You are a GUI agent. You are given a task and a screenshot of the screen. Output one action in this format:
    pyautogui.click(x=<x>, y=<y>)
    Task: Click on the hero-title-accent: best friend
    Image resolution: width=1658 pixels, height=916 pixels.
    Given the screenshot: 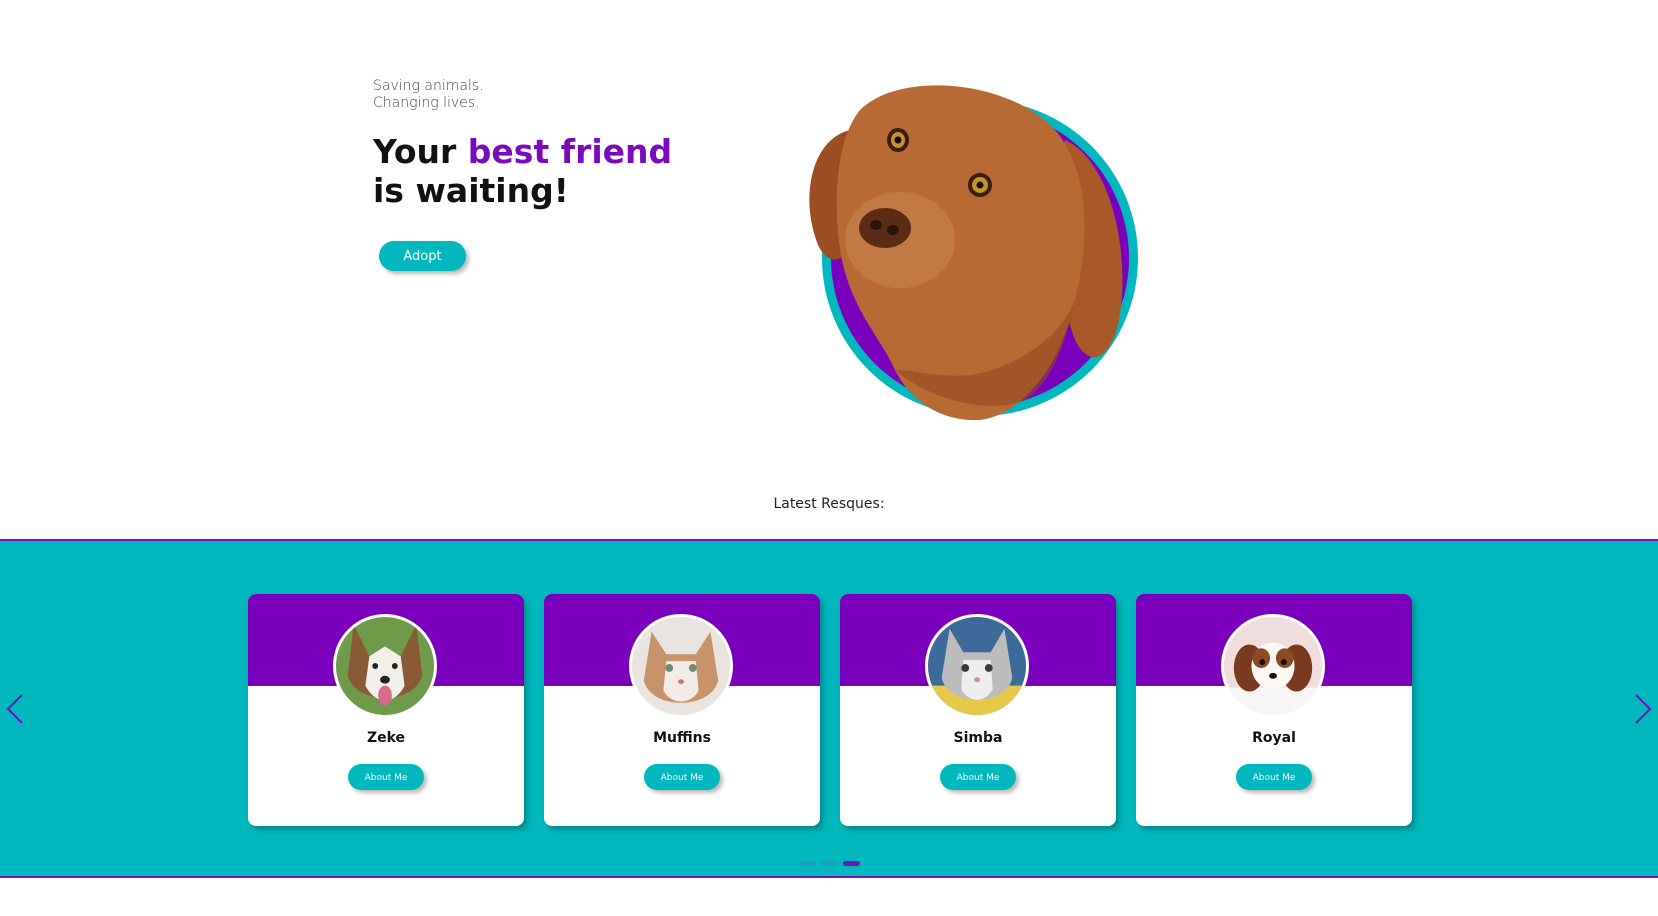 What is the action you would take?
    pyautogui.click(x=570, y=151)
    